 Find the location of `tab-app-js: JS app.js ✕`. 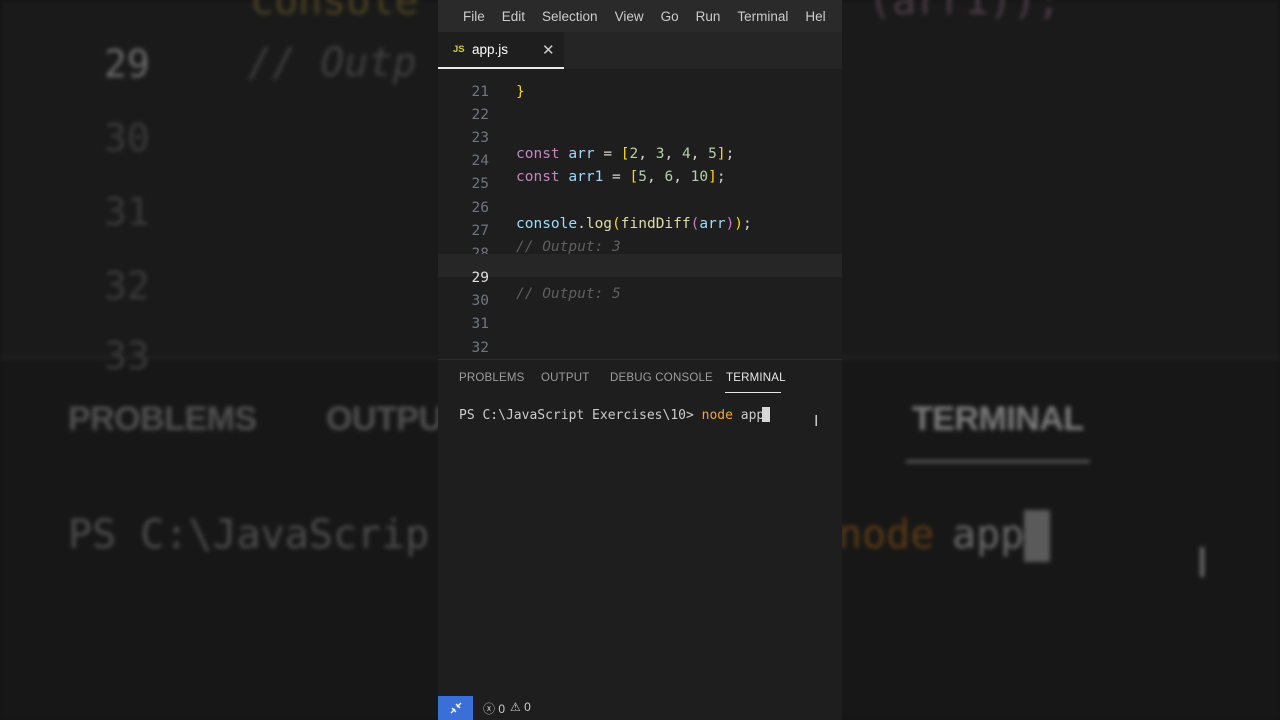

tab-app-js: JS app.js ✕ is located at coordinates (501, 50).